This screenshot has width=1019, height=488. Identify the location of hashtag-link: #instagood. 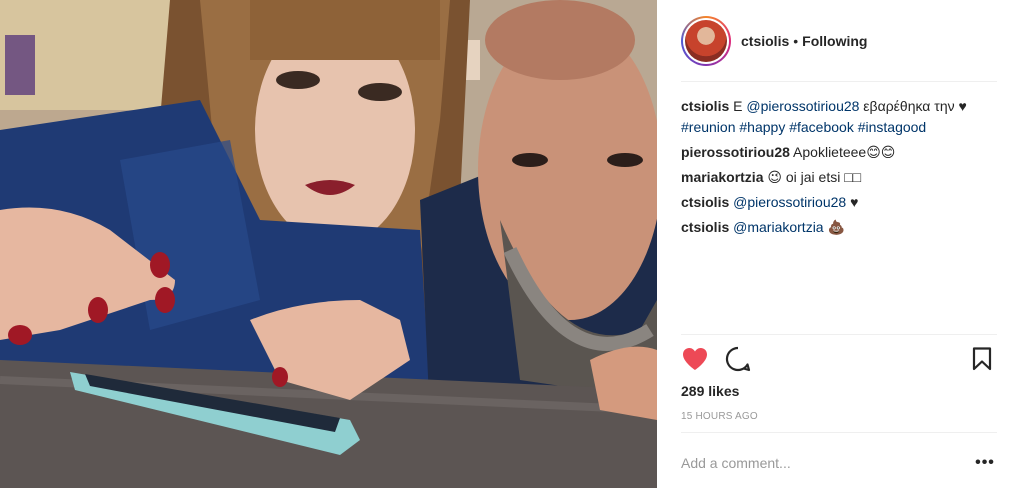
(892, 127).